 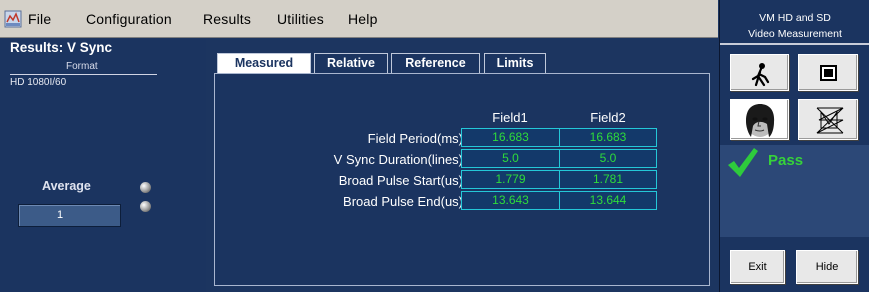 What do you see at coordinates (608, 117) in the screenshot?
I see `column-header-field2: Field2` at bounding box center [608, 117].